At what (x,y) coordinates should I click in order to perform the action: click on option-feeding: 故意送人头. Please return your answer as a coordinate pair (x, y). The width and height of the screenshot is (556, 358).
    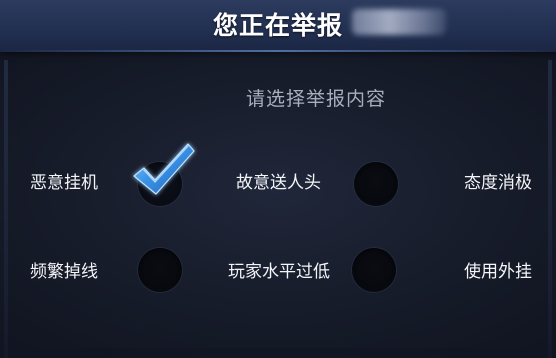
    Looking at the image, I should click on (321, 187).